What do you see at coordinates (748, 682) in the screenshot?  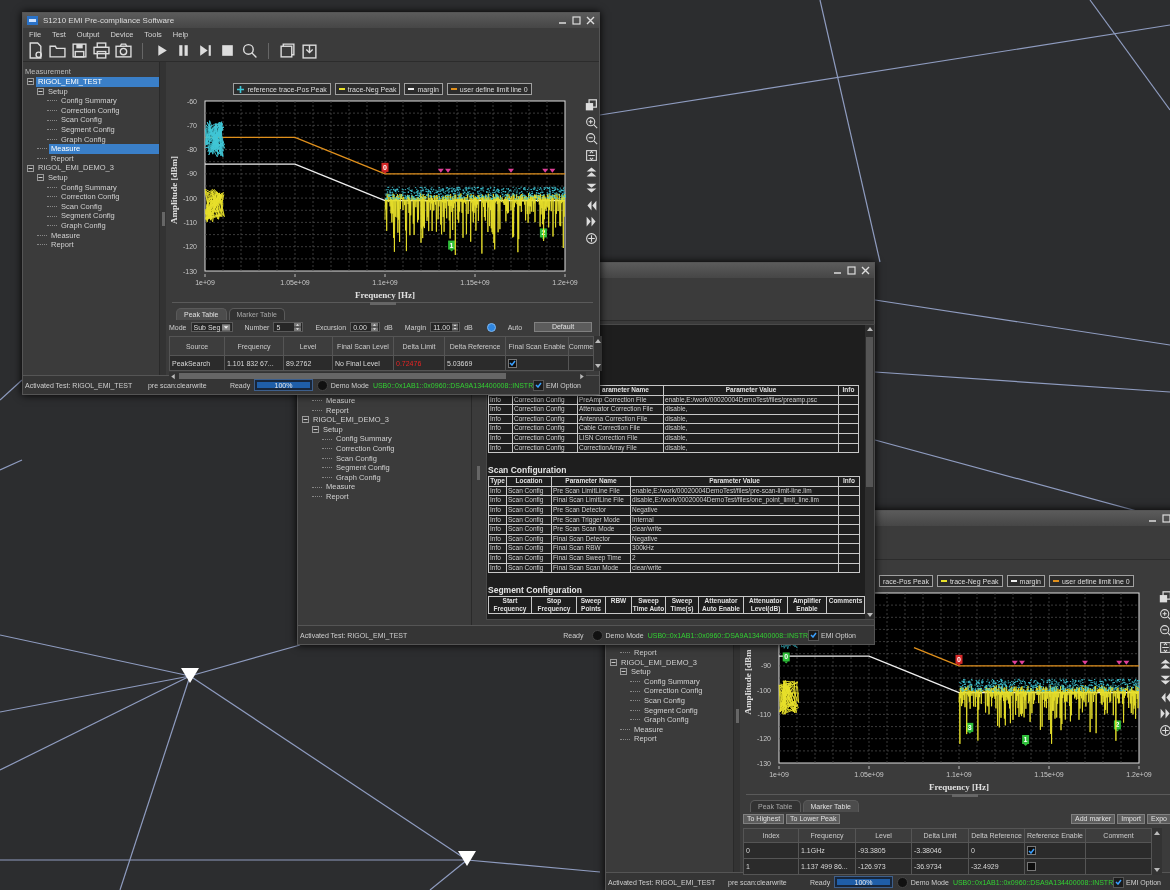 I see `axis-title: Amplitude [dBm` at bounding box center [748, 682].